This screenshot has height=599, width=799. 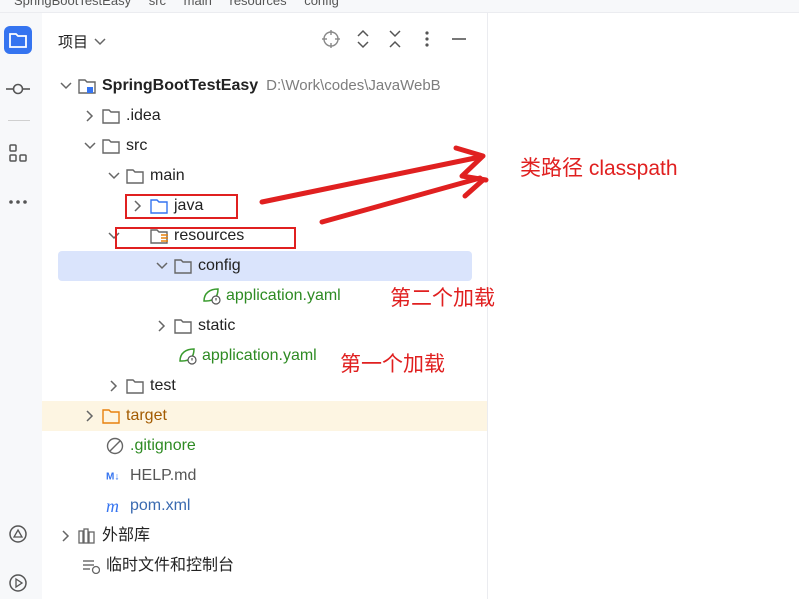 I want to click on second-load-annotation: 第二个加载, so click(x=442, y=298).